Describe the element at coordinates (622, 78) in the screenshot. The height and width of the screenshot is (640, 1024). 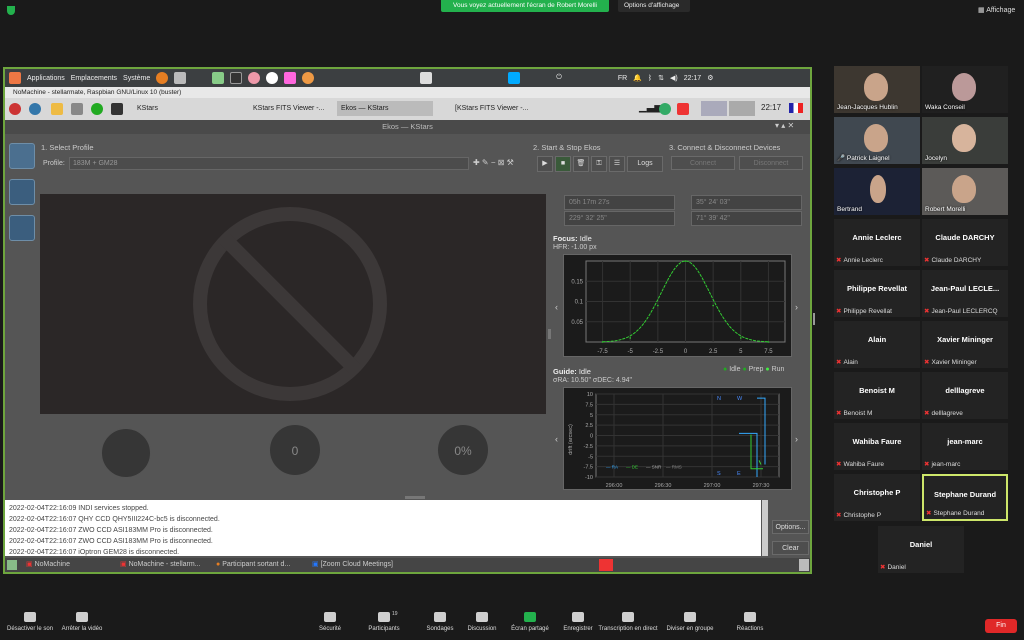
I see `lang-indicator: FR` at that location.